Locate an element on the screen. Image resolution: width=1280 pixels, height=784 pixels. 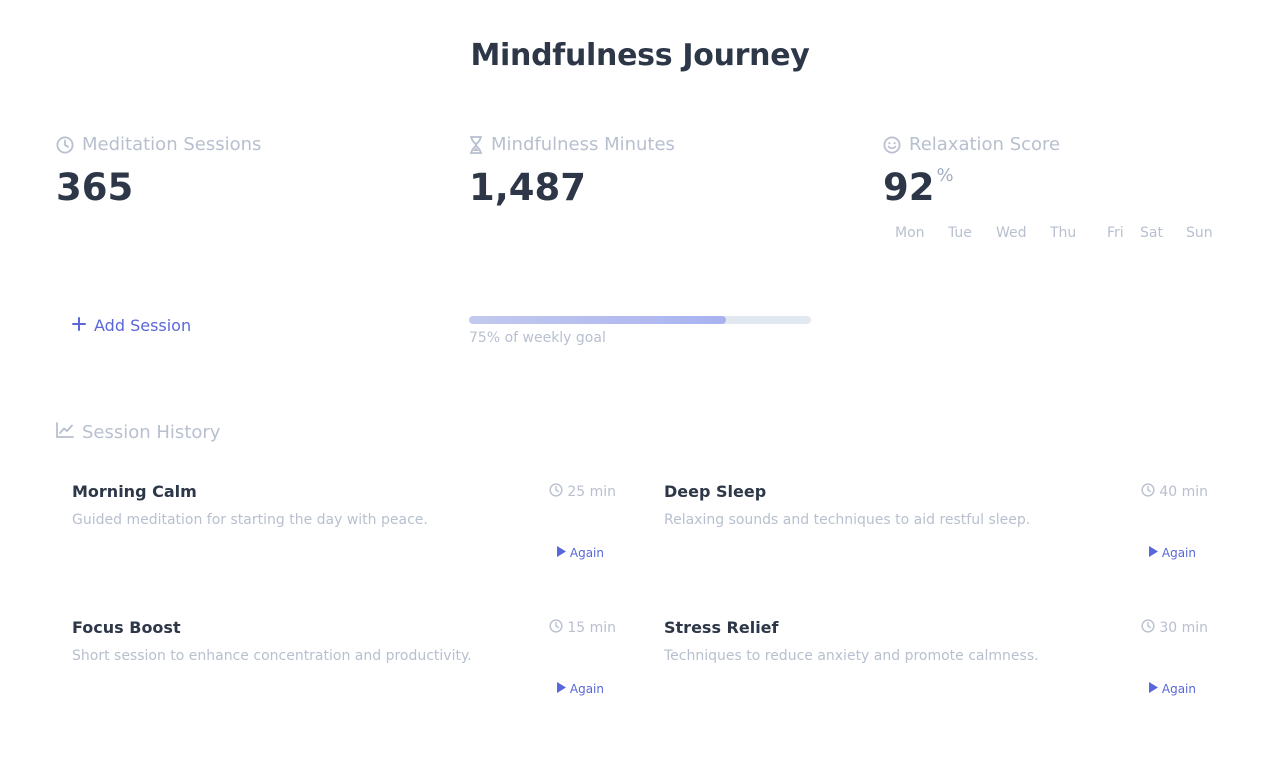
session-duration: 30 min is located at coordinates (1174, 628).